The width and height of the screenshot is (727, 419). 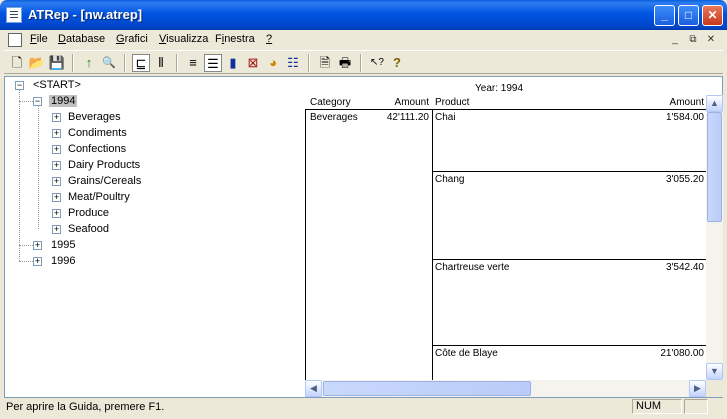 What do you see at coordinates (714, 103) in the screenshot?
I see `scroll-up-icon: ▲` at bounding box center [714, 103].